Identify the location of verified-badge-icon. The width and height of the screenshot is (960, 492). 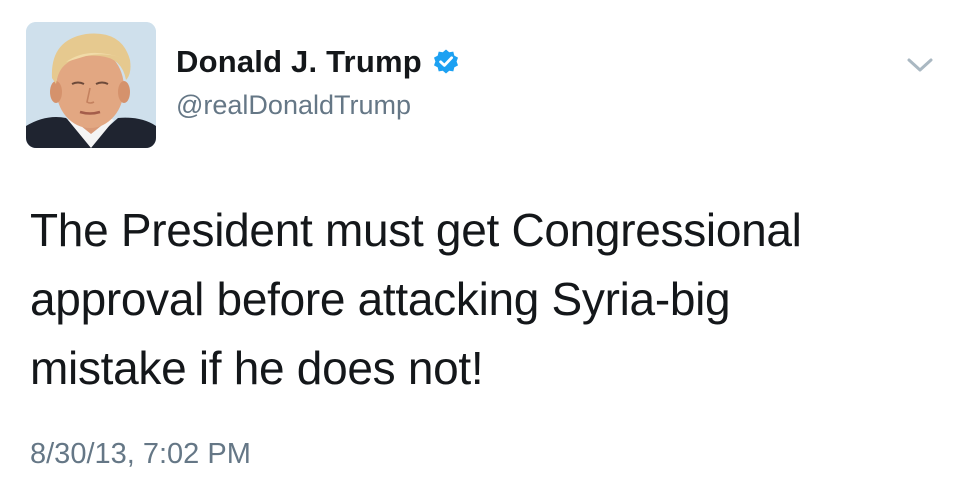
(445, 61).